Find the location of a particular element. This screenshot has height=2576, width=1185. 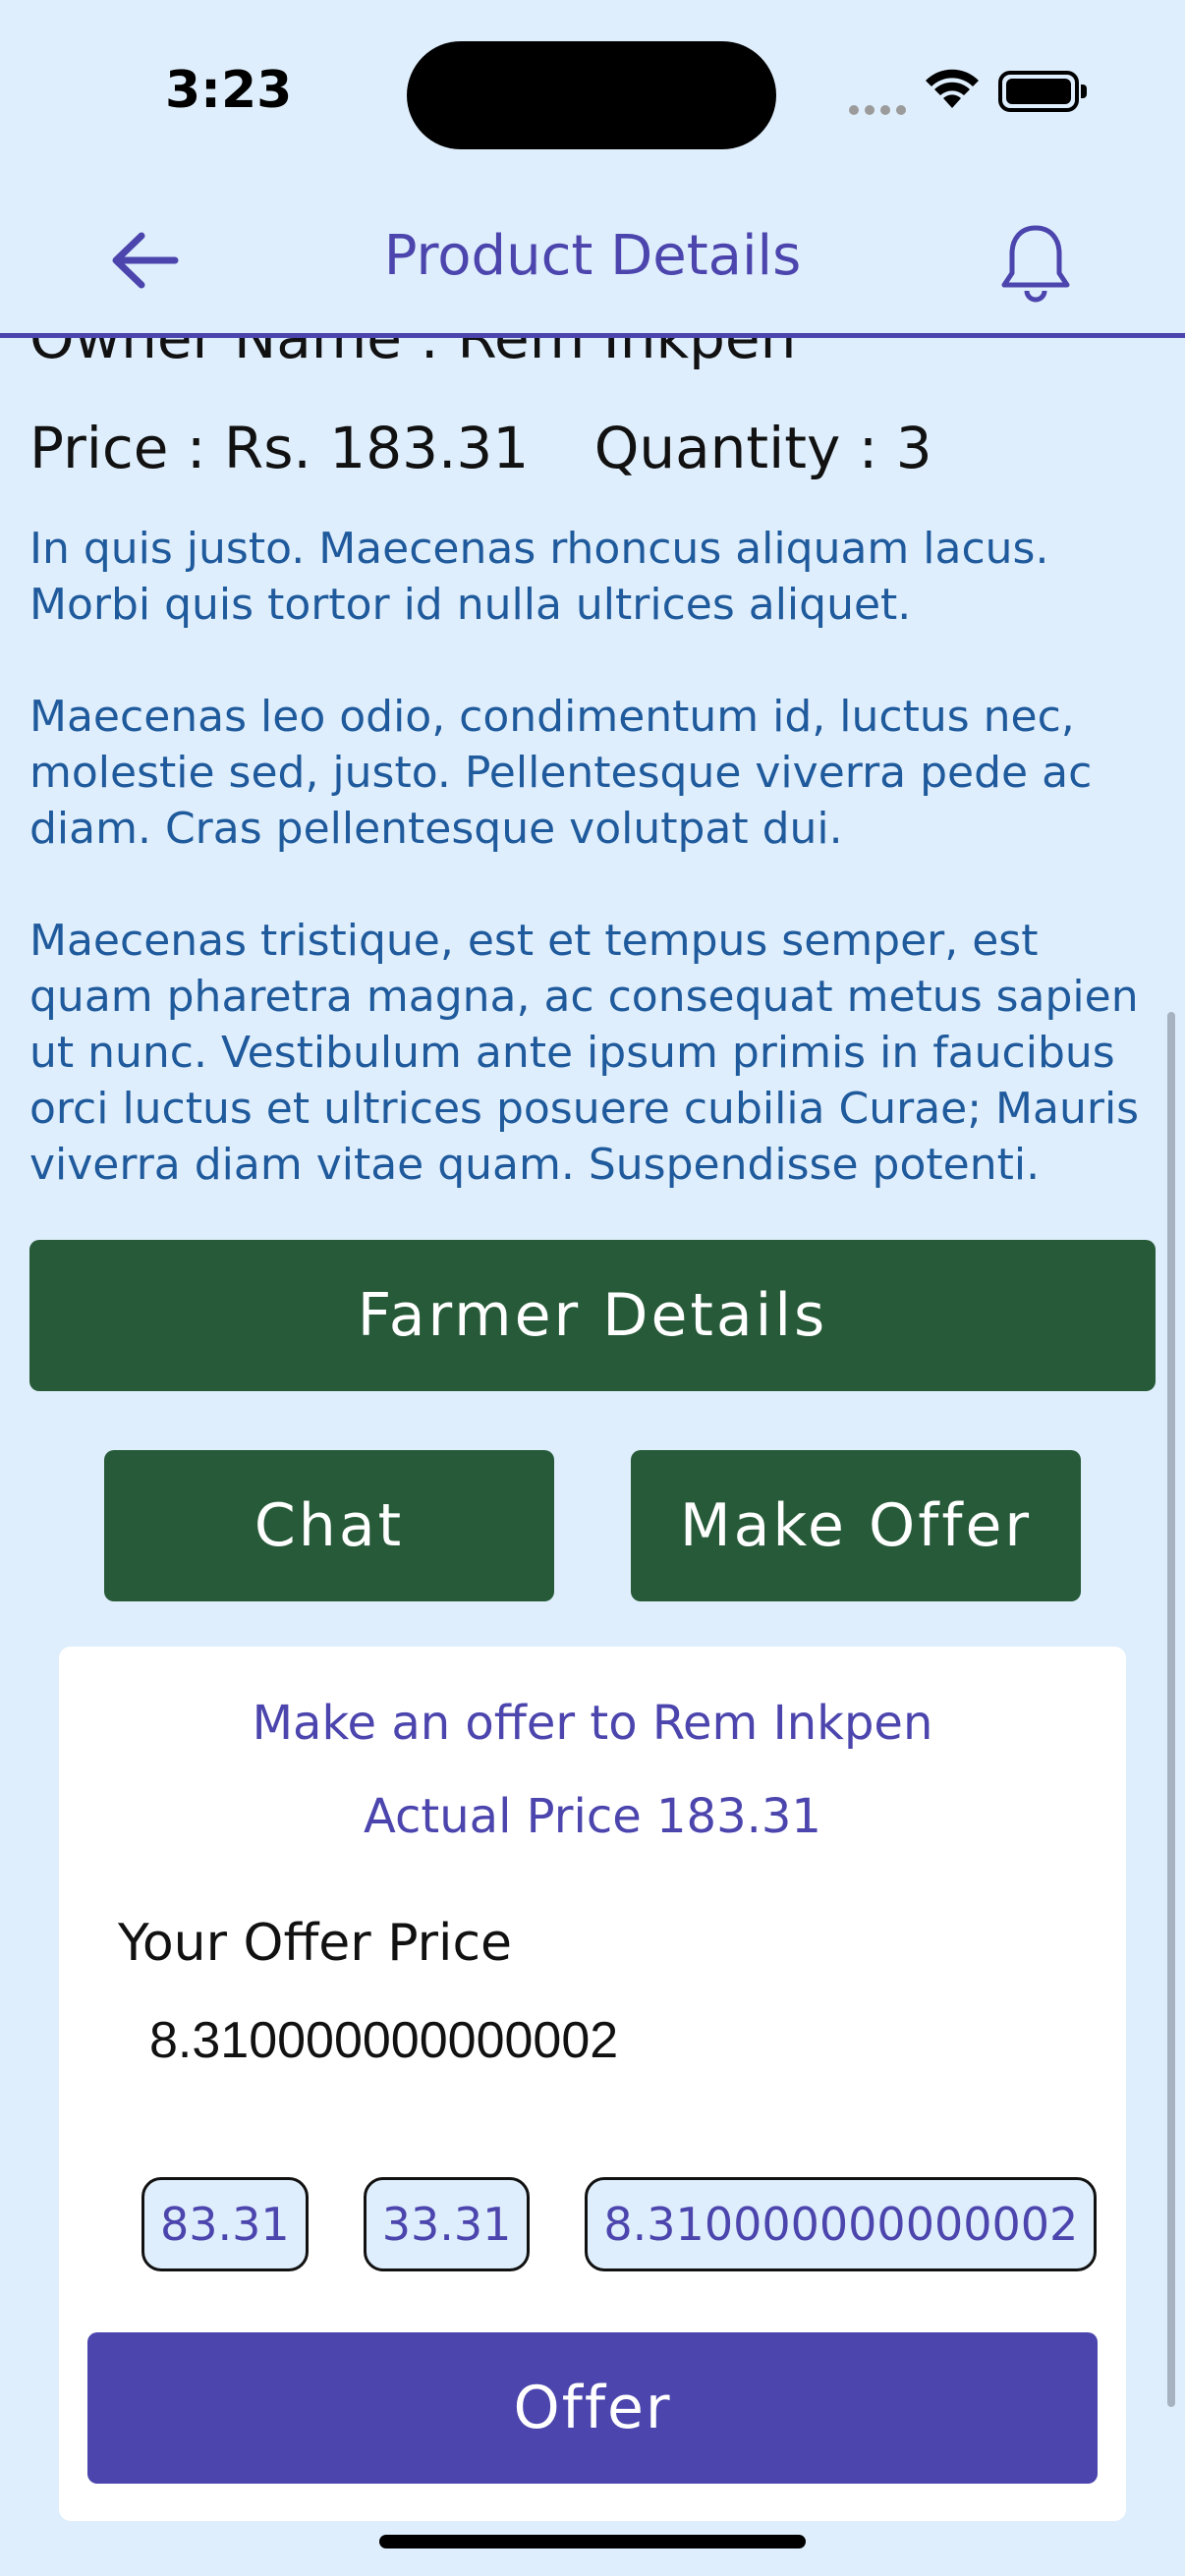

signal-icon is located at coordinates (881, 109).